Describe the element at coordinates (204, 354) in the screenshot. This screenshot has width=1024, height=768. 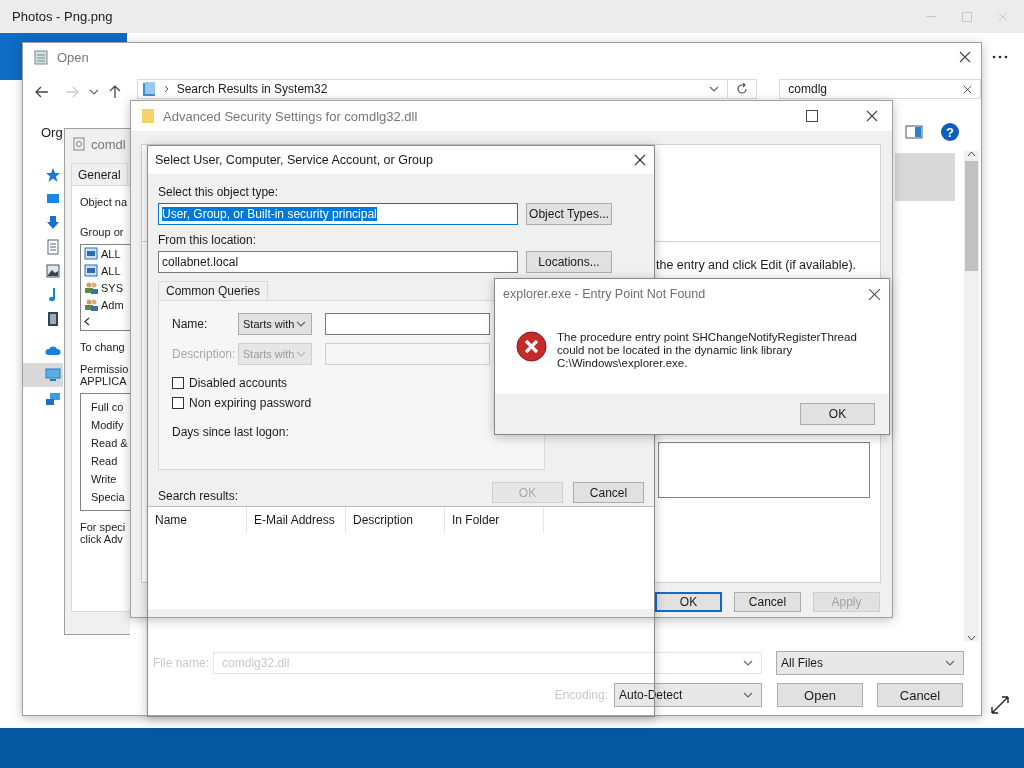
I see `query-label: Description:` at that location.